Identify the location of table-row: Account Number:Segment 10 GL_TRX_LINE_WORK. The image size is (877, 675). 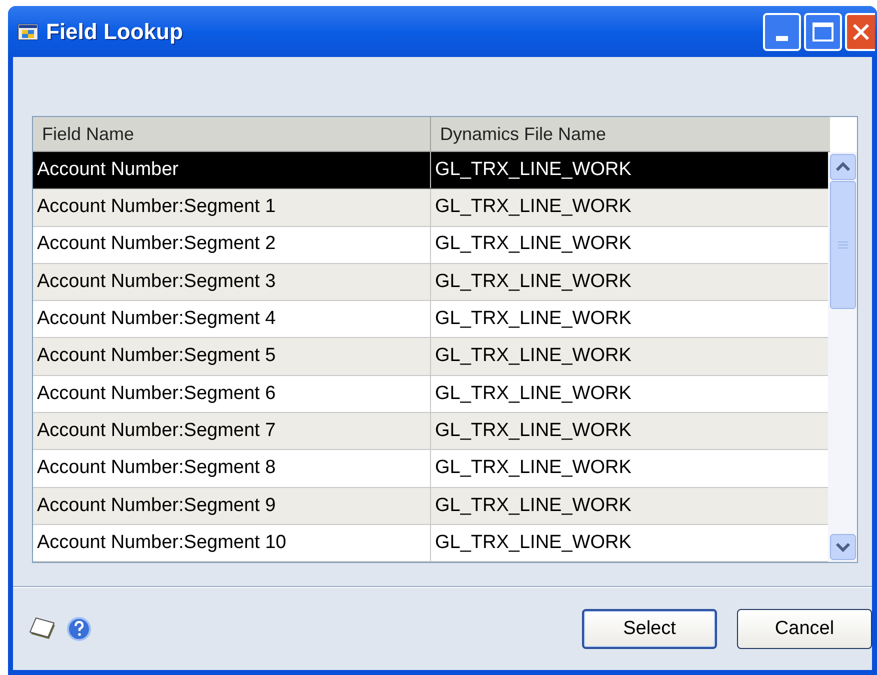
(430, 543).